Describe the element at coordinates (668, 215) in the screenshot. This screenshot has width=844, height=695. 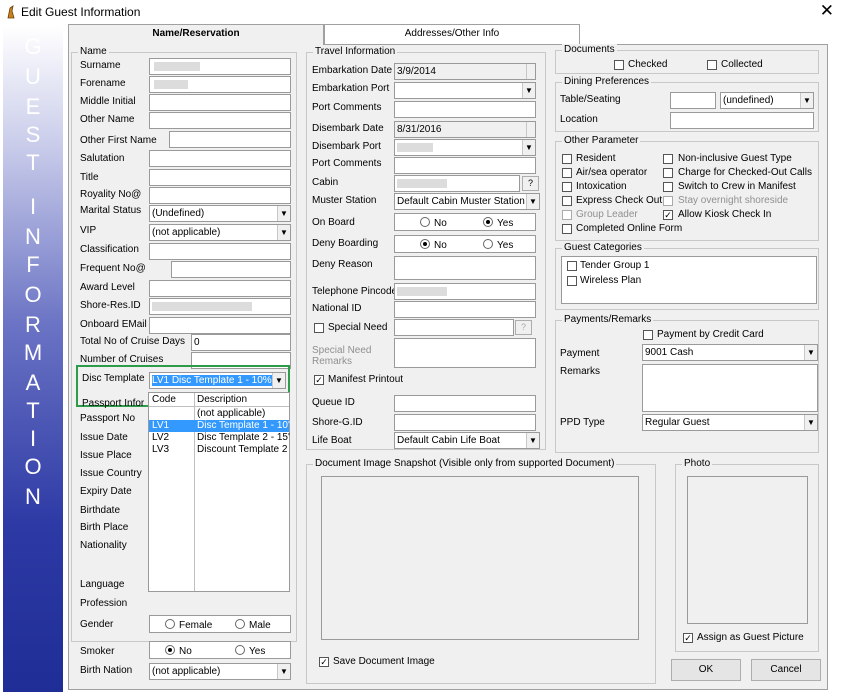
I see `allow-kiosk-check-in-checkbox: ✓` at that location.